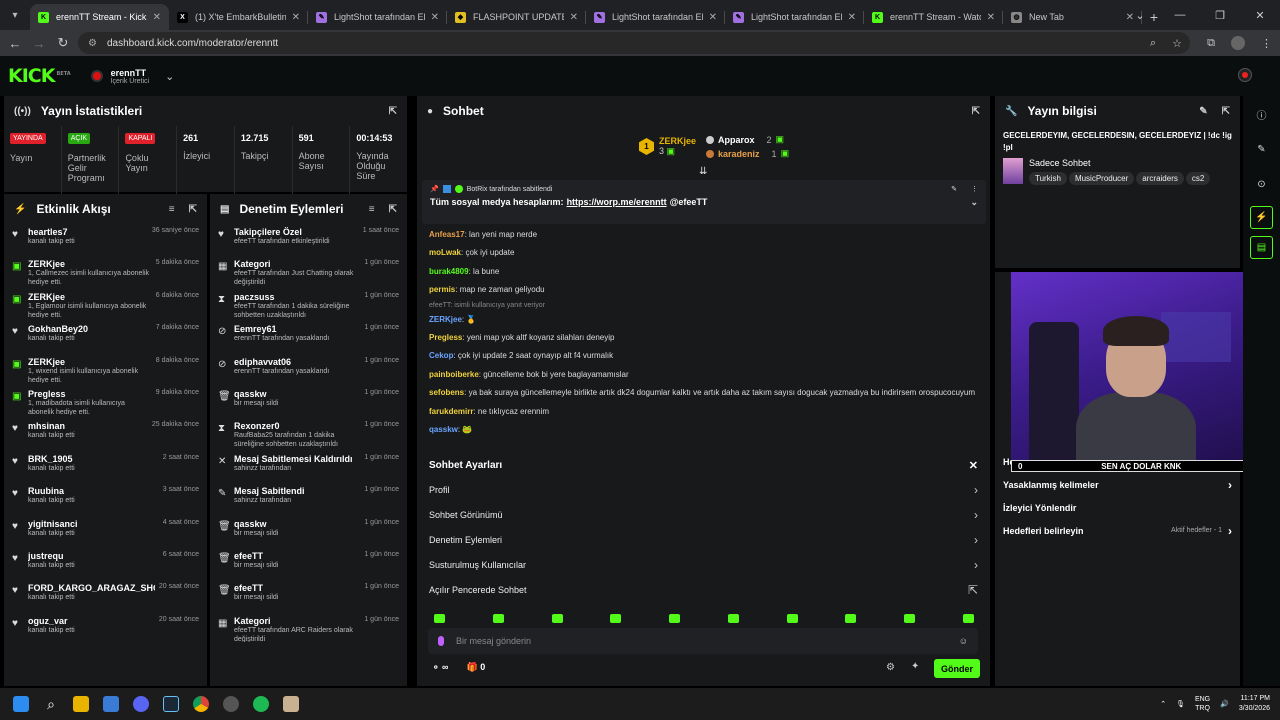 Image resolution: width=1280 pixels, height=720 pixels. What do you see at coordinates (141, 704) in the screenshot?
I see `discord-icon` at bounding box center [141, 704].